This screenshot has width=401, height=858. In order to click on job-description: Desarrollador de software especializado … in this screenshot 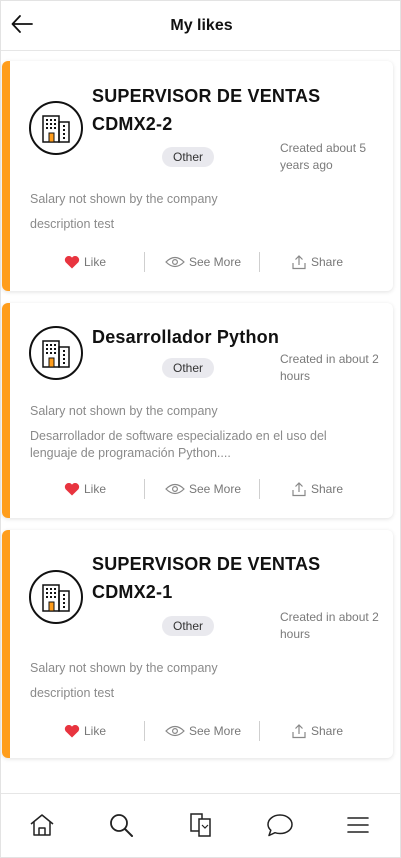, I will do `click(178, 444)`.